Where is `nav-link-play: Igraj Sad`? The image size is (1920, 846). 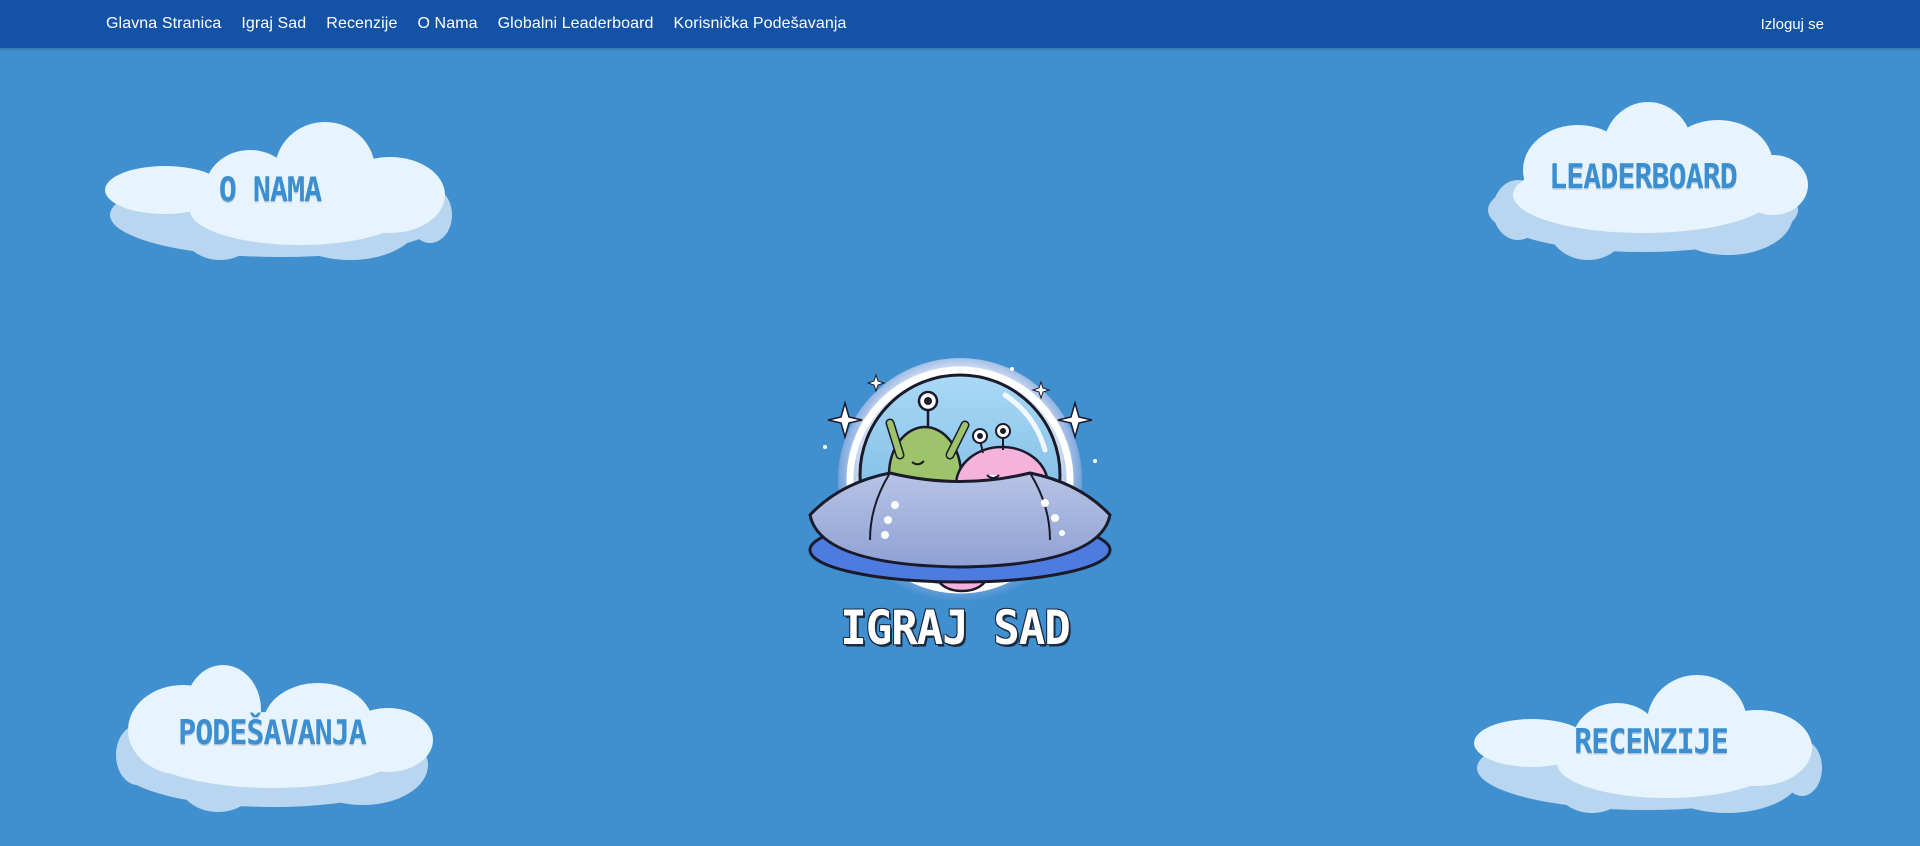
nav-link-play: Igraj Sad is located at coordinates (273, 24).